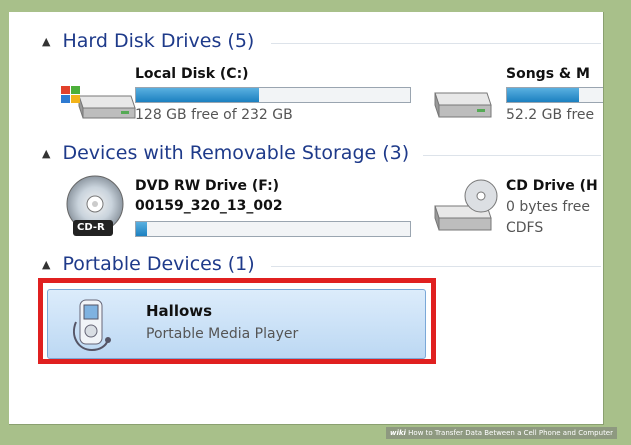 Image resolution: width=631 pixels, height=445 pixels. I want to click on group-header-hard-disk: ▲ Hard Disk Drives (5), so click(148, 41).